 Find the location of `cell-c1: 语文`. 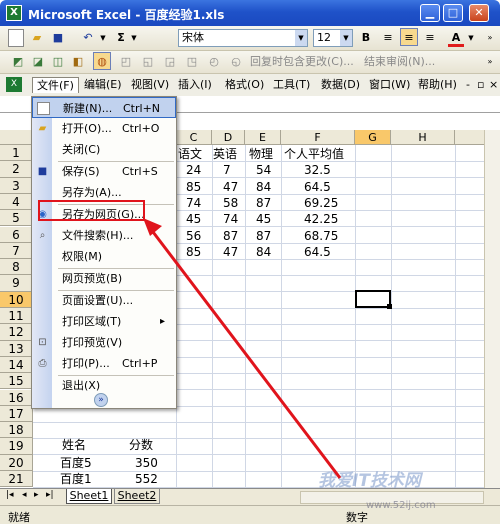

cell-c1: 语文 is located at coordinates (190, 154).